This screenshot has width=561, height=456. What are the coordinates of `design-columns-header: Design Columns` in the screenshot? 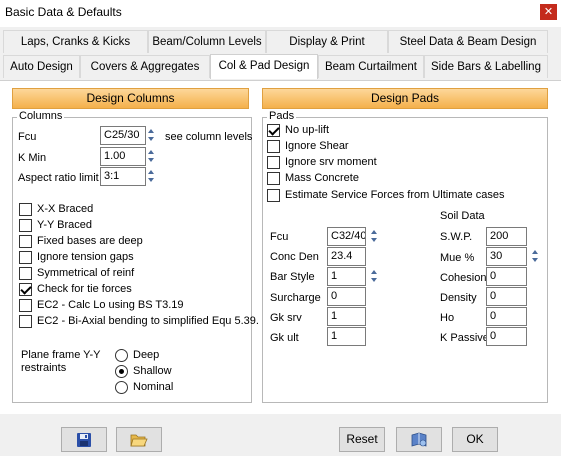 It's located at (130, 98).